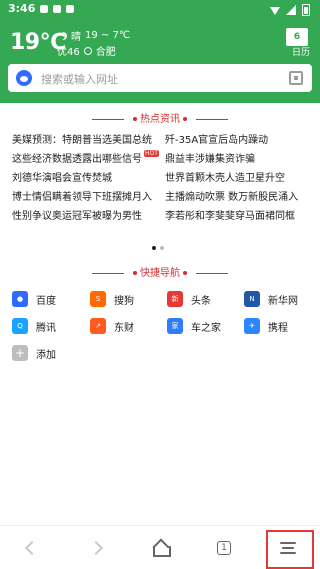 Image resolution: width=320 pixels, height=569 pixels. I want to click on quick-item-label: 携程, so click(278, 328).